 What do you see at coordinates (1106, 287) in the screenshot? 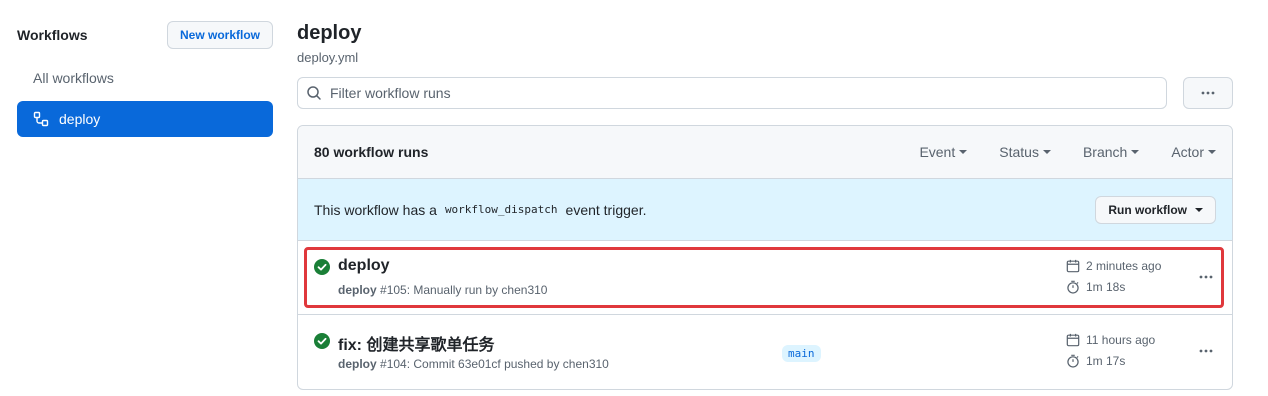
I see `run-duration-text: 1m 18s` at bounding box center [1106, 287].